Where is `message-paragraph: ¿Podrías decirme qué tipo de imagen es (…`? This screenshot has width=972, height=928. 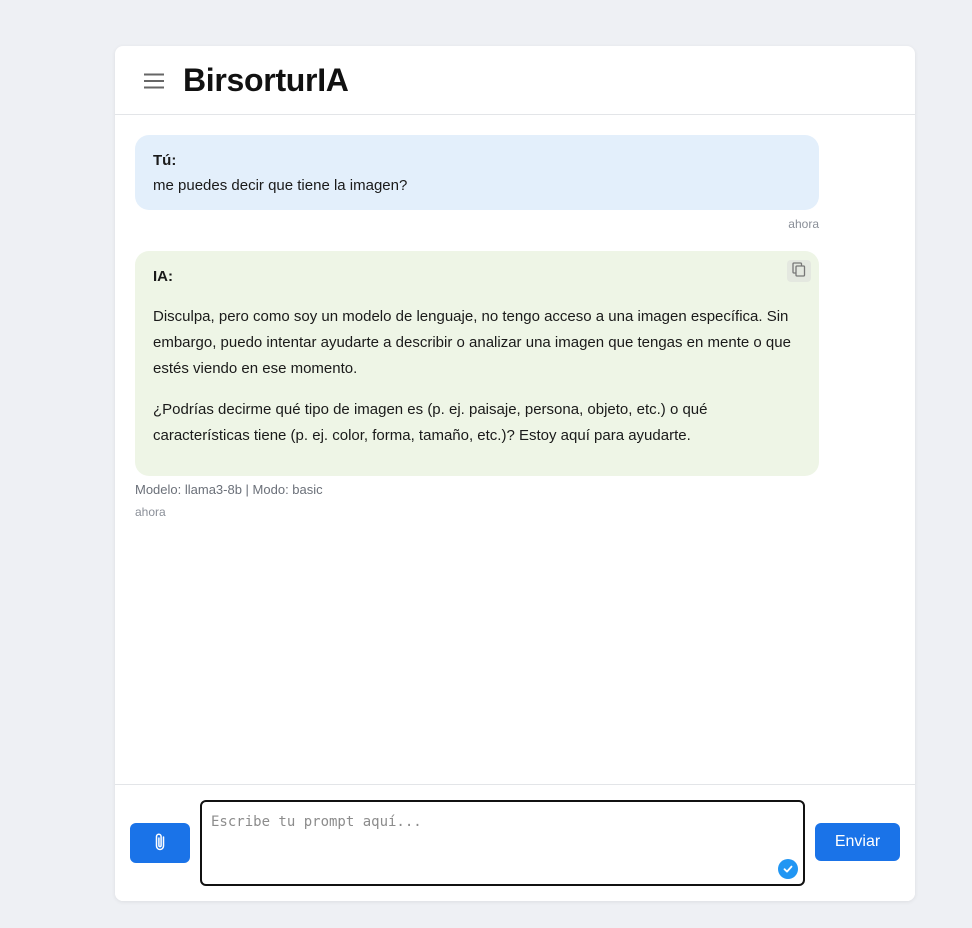 message-paragraph: ¿Podrías decirme qué tipo de imagen es (… is located at coordinates (430, 422).